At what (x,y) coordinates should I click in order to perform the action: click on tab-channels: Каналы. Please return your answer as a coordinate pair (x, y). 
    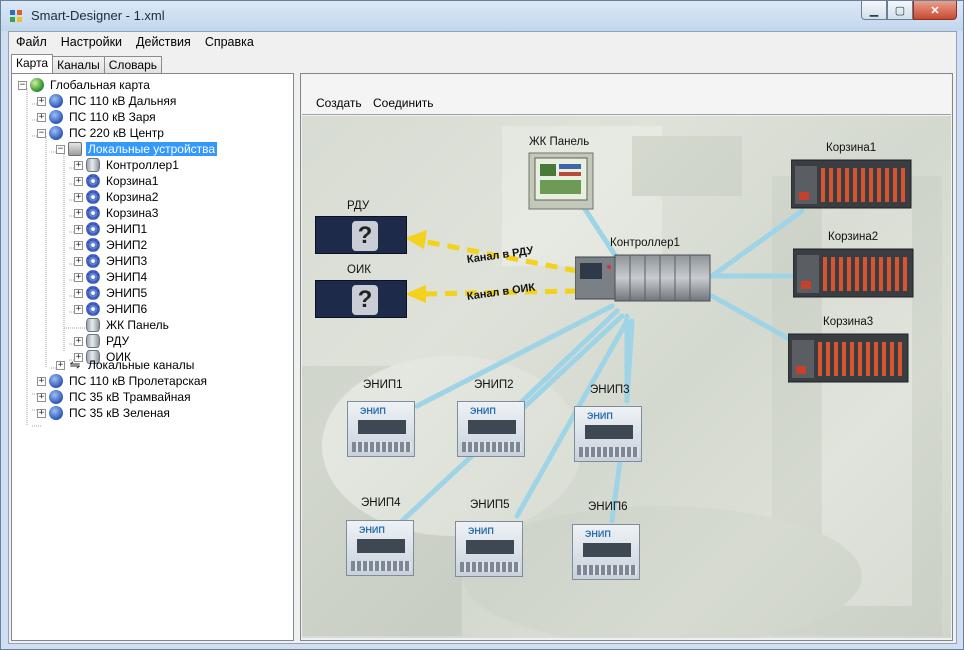
    Looking at the image, I should click on (78, 64).